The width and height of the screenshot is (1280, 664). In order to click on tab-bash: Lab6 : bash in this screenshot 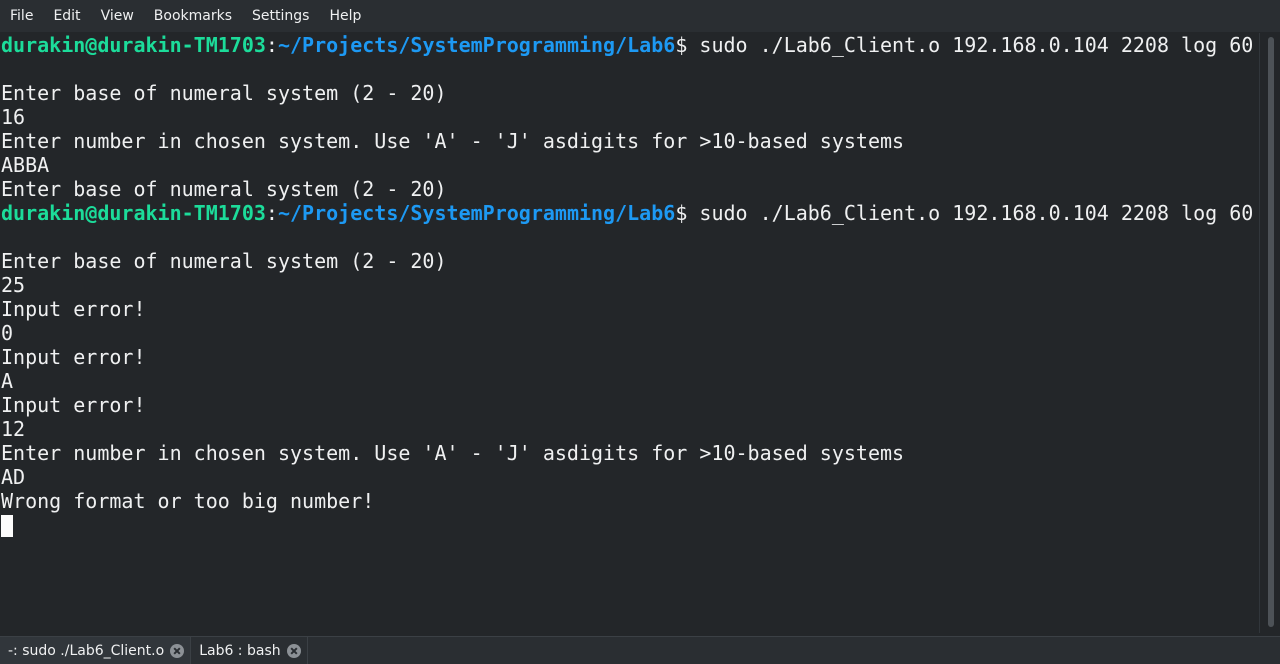, I will do `click(249, 650)`.